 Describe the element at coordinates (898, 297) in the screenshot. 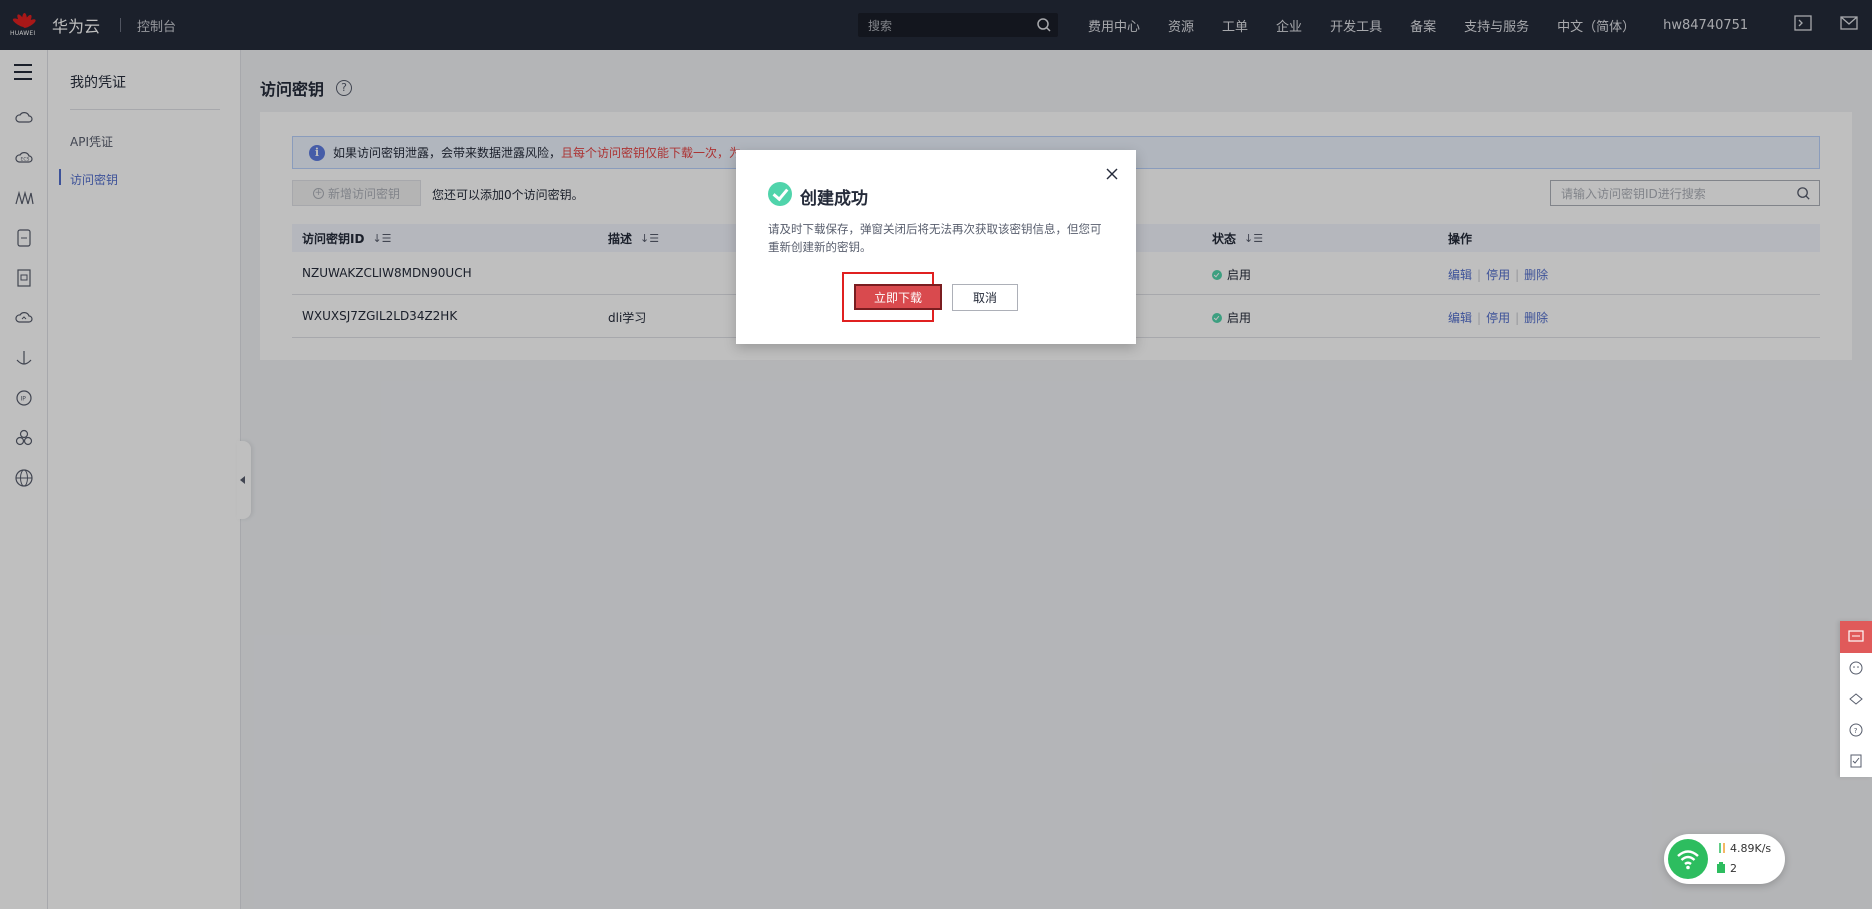

I see `download-now-button: 立即下载` at that location.